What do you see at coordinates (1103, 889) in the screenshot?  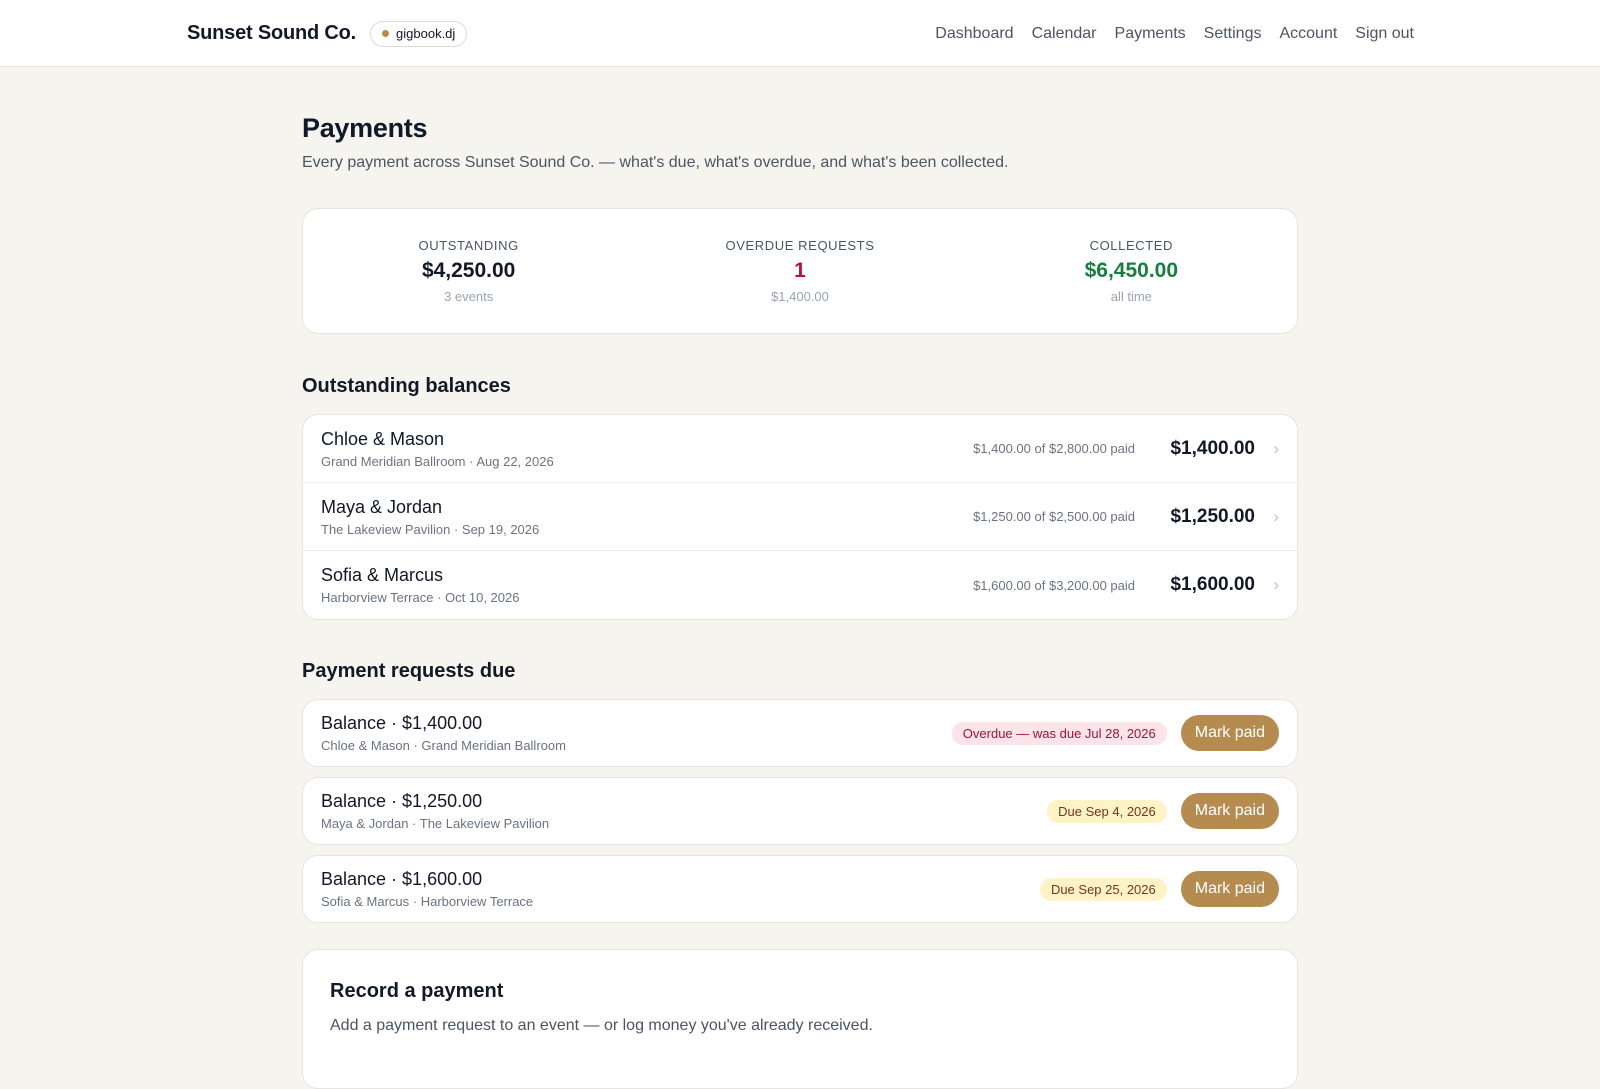 I see `status-badge: Due Sep 25, 2026` at bounding box center [1103, 889].